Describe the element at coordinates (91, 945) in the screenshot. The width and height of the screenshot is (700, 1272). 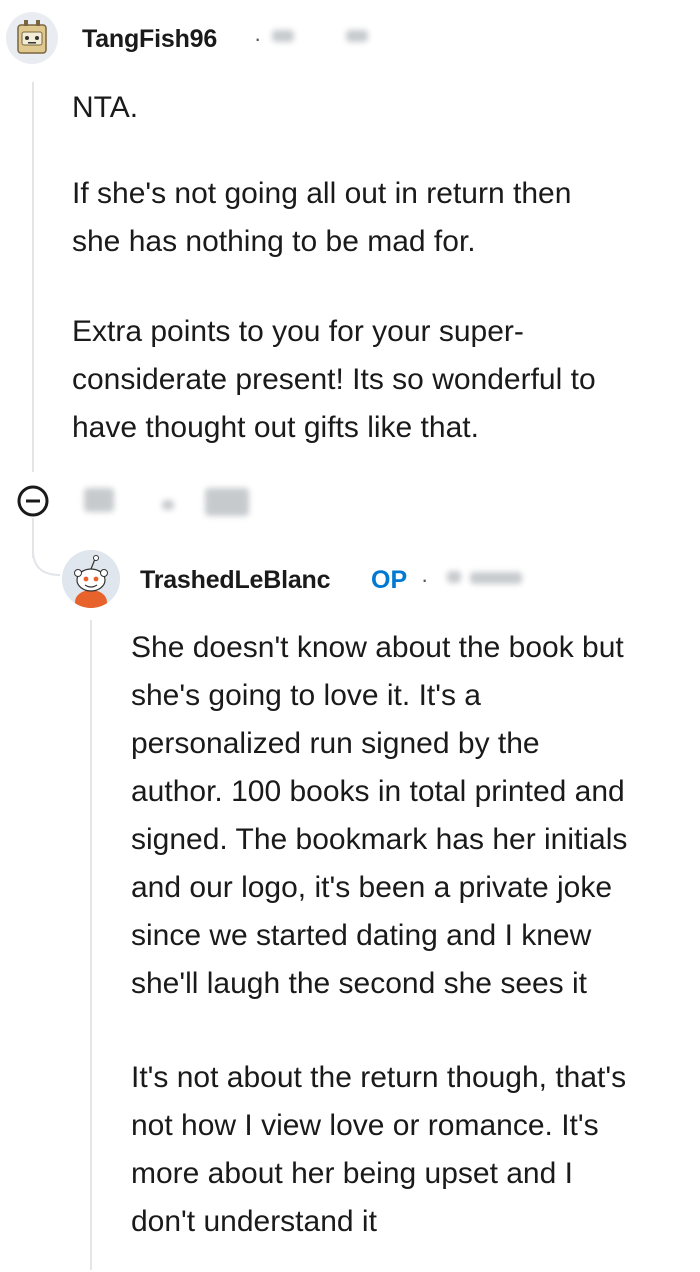
I see `thread-line-reply` at that location.